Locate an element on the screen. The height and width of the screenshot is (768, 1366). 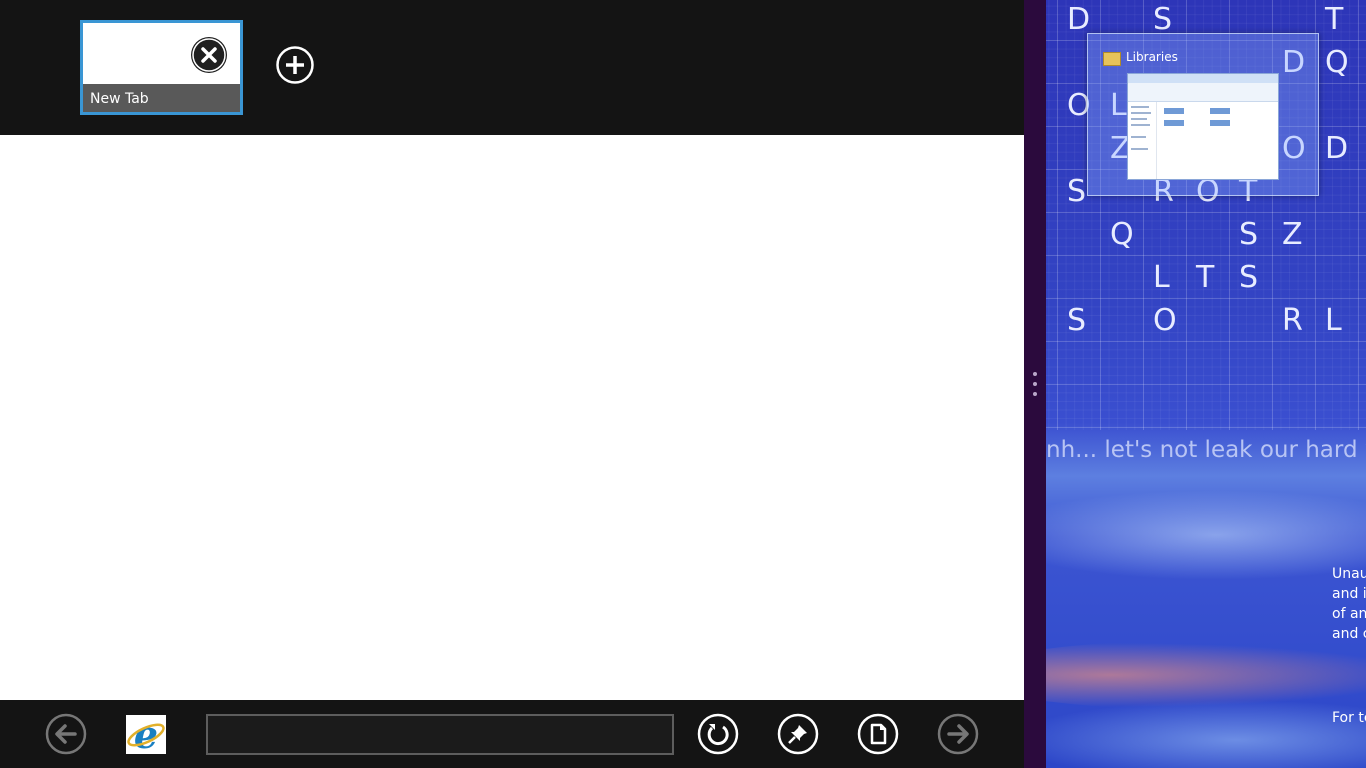
preview-ribbon is located at coordinates (1203, 92).